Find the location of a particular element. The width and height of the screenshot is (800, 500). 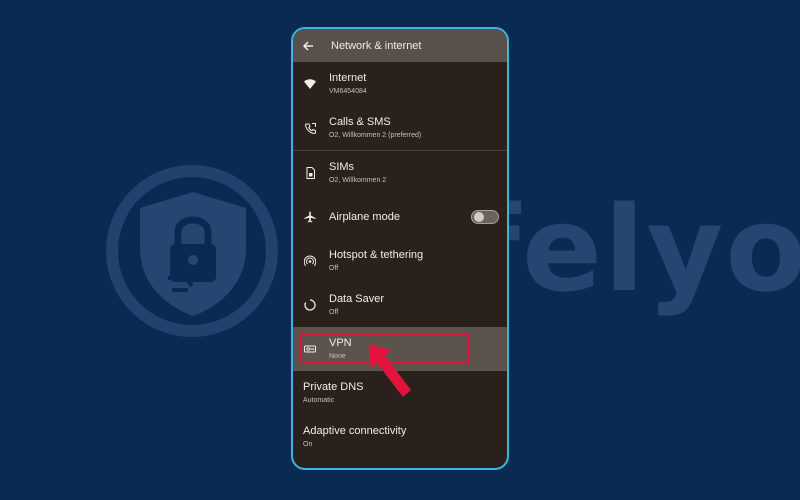

item-title: Internet is located at coordinates (348, 77).